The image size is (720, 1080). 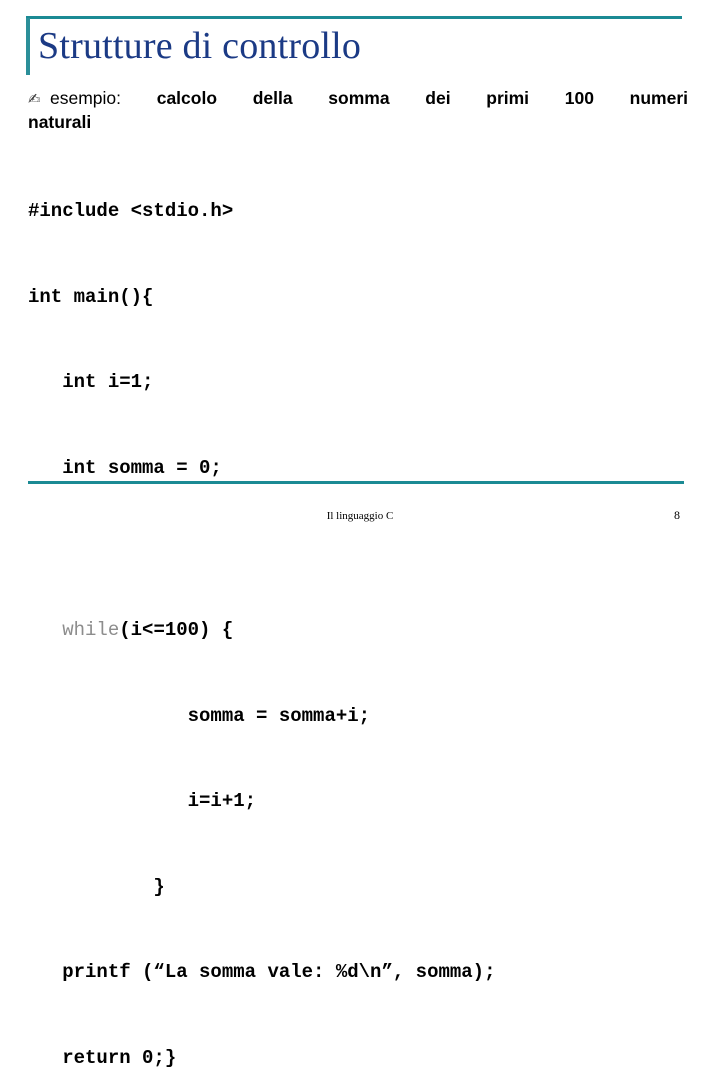 What do you see at coordinates (96, 886) in the screenshot?
I see `code-line-close-brace: }` at bounding box center [96, 886].